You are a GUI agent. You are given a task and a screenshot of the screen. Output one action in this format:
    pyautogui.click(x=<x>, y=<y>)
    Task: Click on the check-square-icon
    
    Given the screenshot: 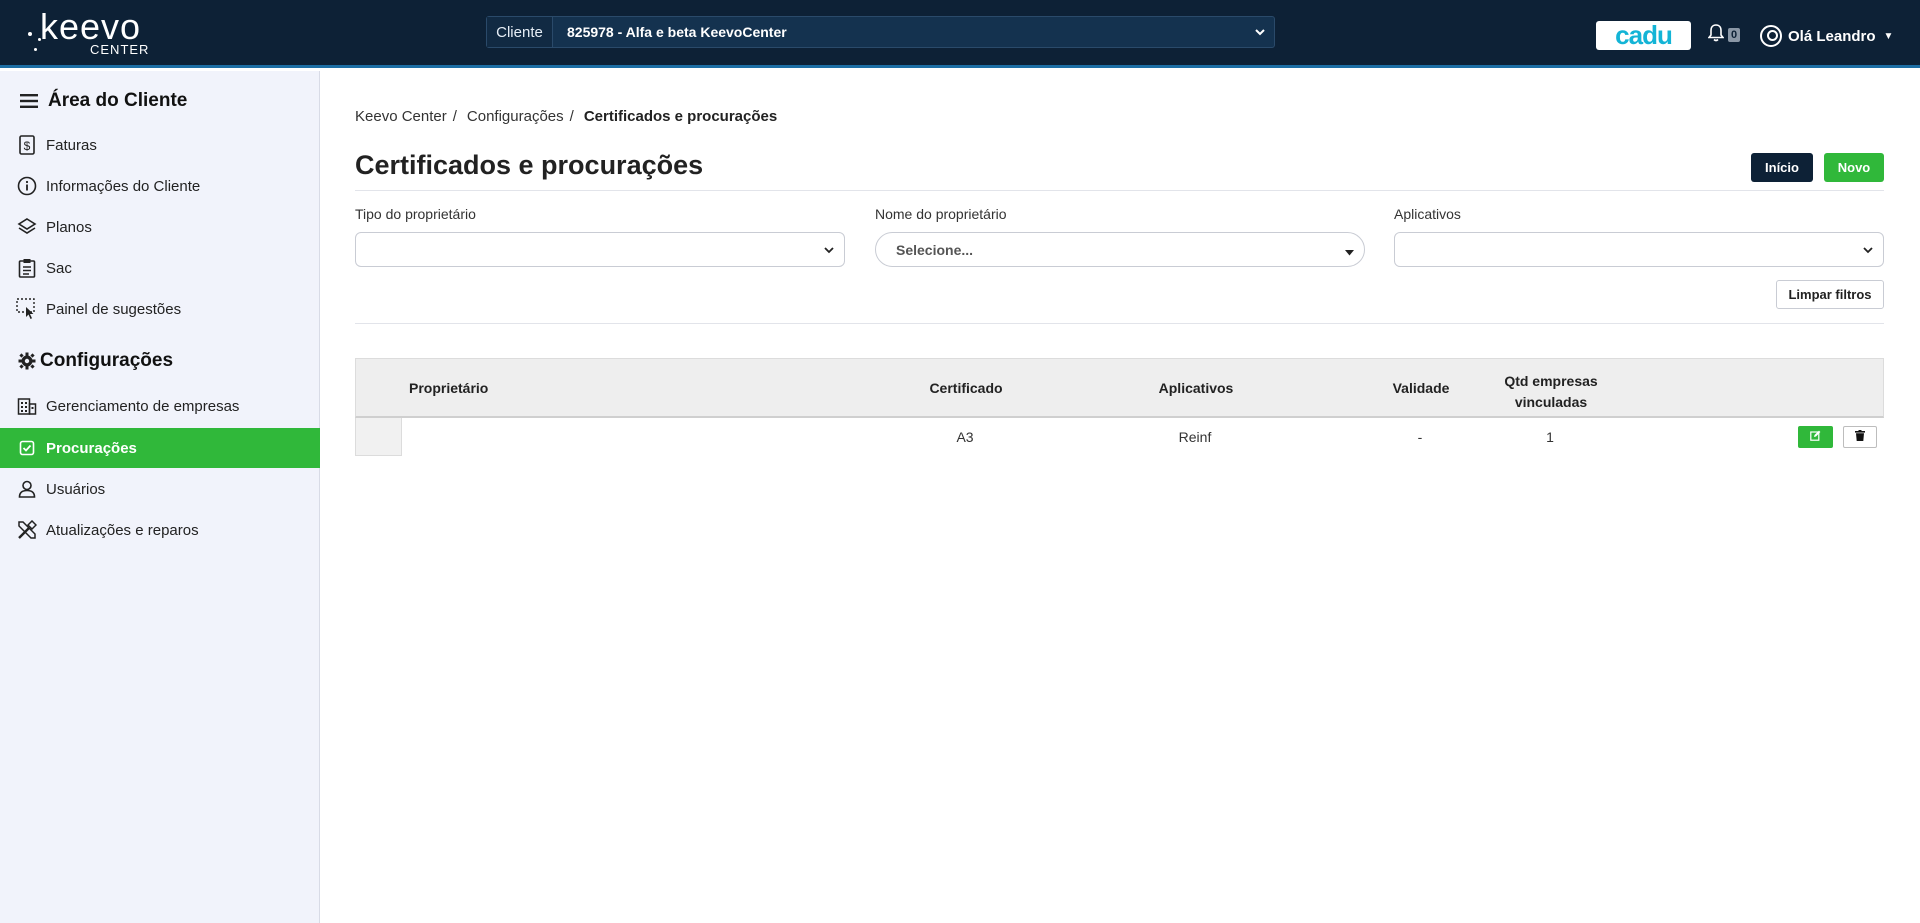 What is the action you would take?
    pyautogui.click(x=27, y=448)
    